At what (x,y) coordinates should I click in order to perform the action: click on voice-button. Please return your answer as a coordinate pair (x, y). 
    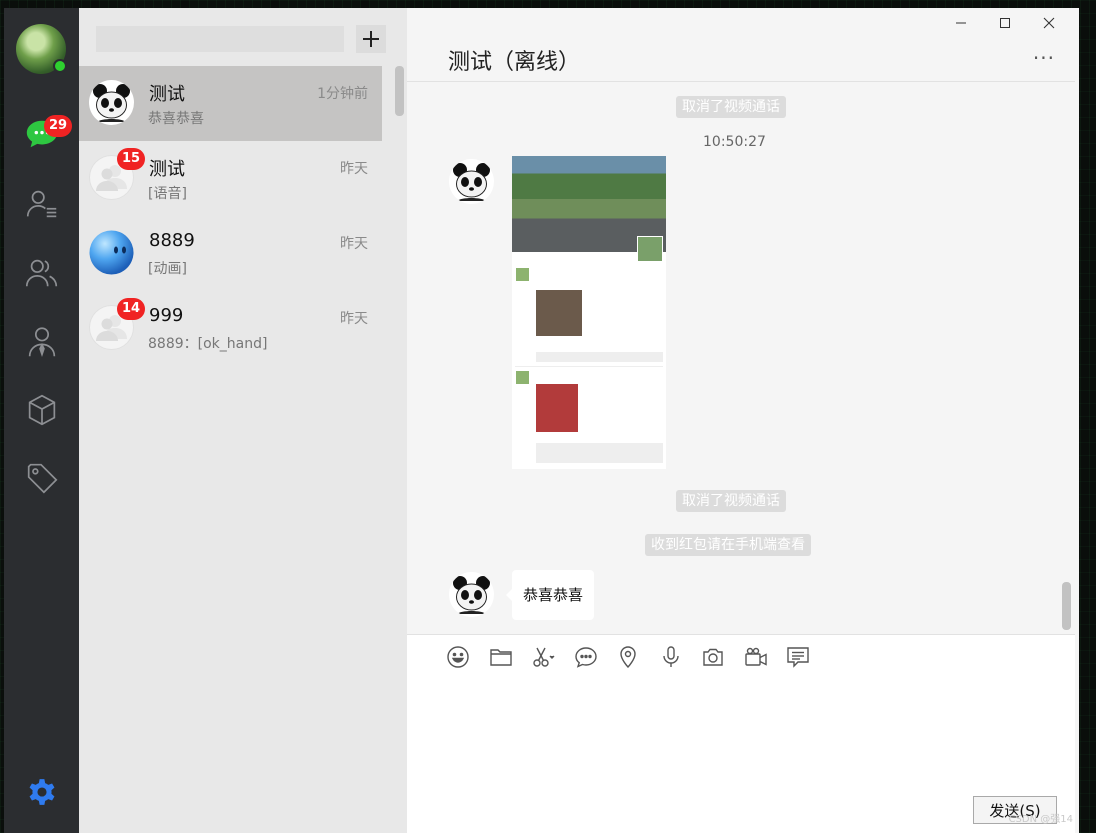
    Looking at the image, I should click on (671, 657).